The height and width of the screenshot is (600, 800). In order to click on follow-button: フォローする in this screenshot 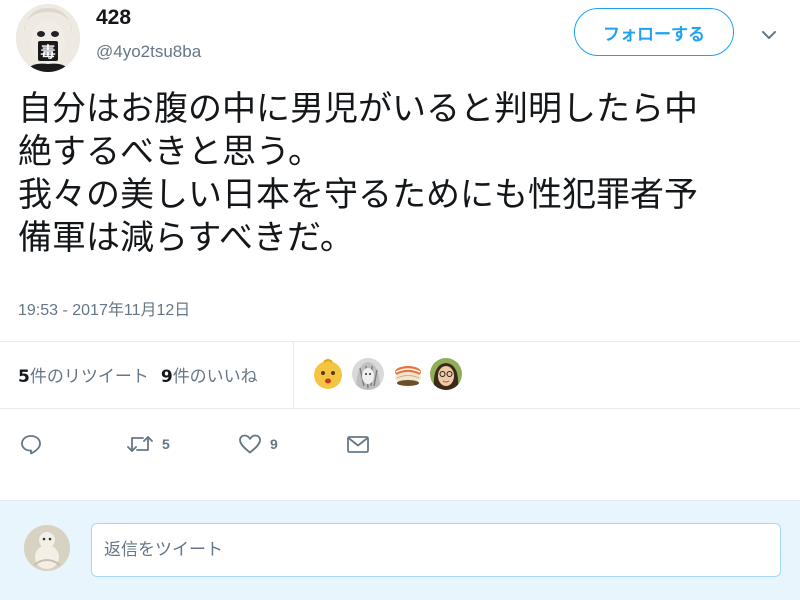, I will do `click(654, 32)`.